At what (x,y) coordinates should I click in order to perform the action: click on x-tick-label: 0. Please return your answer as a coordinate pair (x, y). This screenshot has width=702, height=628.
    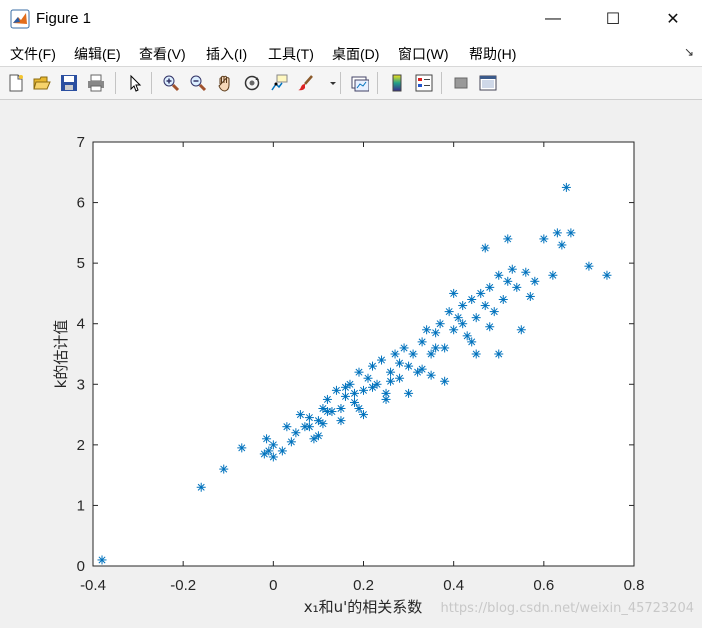
    Looking at the image, I should click on (273, 585).